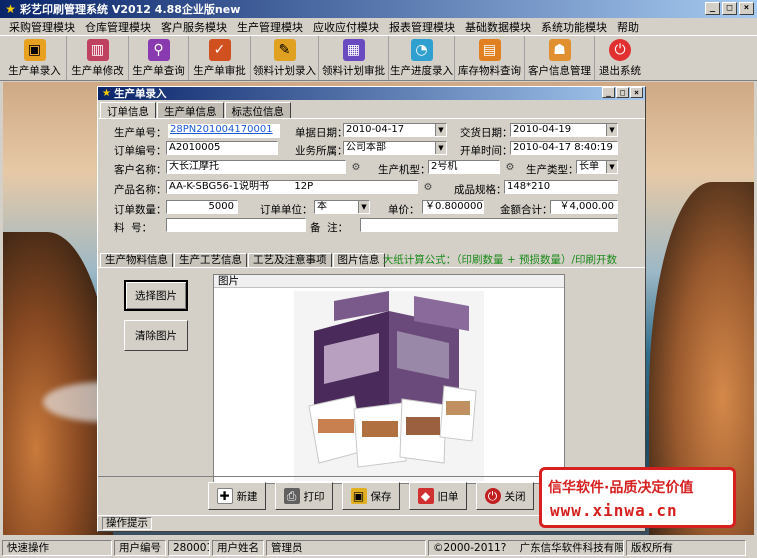 The image size is (757, 558). Describe the element at coordinates (10, 8) in the screenshot. I see `app-logo-icon: ★` at that location.